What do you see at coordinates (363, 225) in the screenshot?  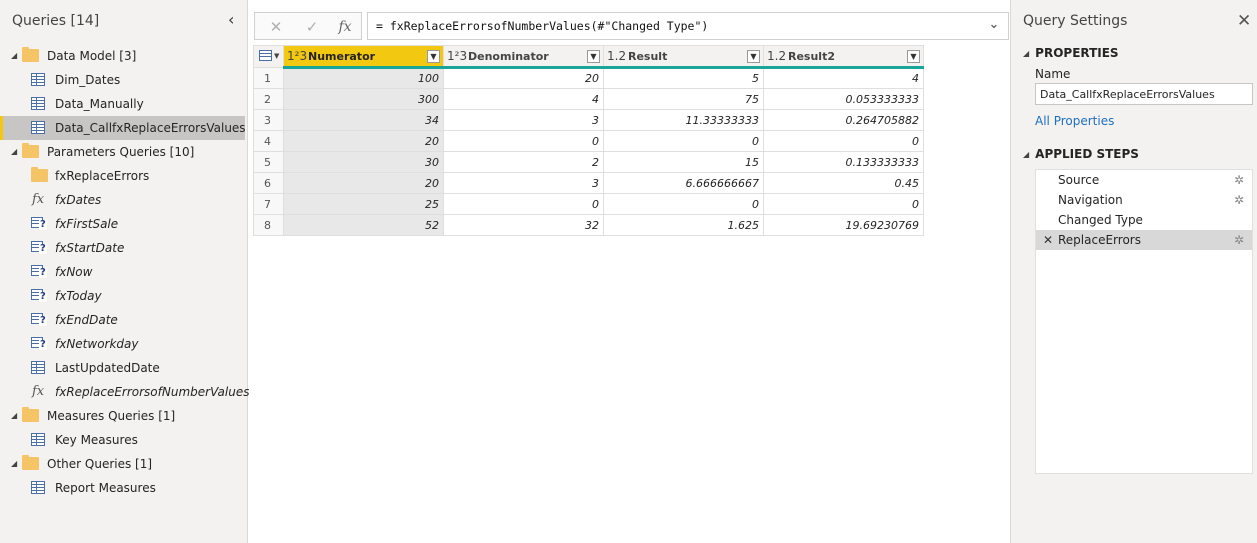 I see `table-cell: 52` at bounding box center [363, 225].